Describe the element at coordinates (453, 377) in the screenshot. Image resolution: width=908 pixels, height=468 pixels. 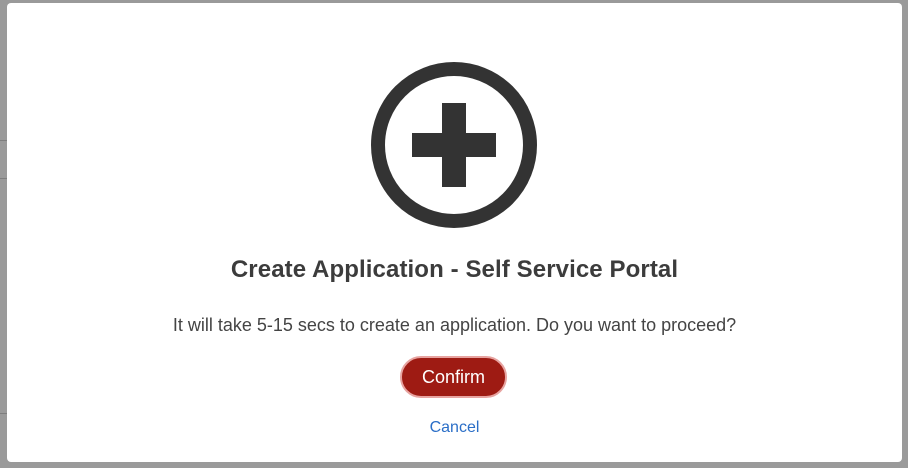
I see `confirm-button: Confirm` at that location.